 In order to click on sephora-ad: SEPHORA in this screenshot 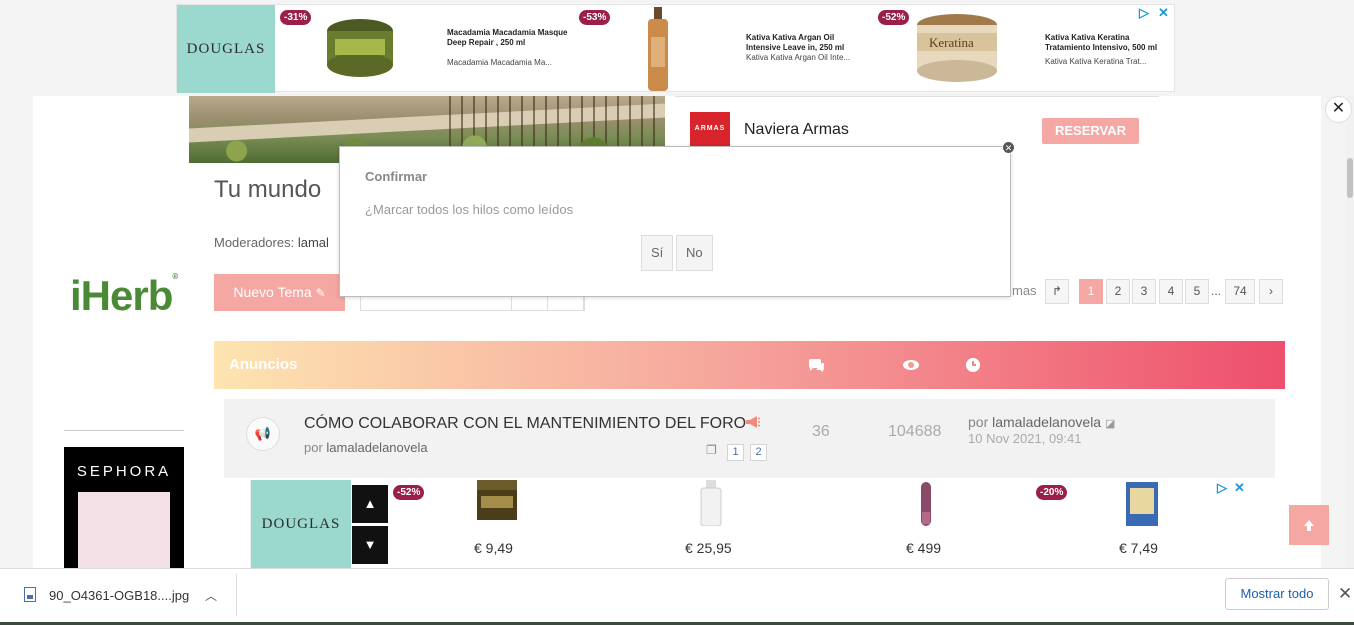, I will do `click(124, 507)`.